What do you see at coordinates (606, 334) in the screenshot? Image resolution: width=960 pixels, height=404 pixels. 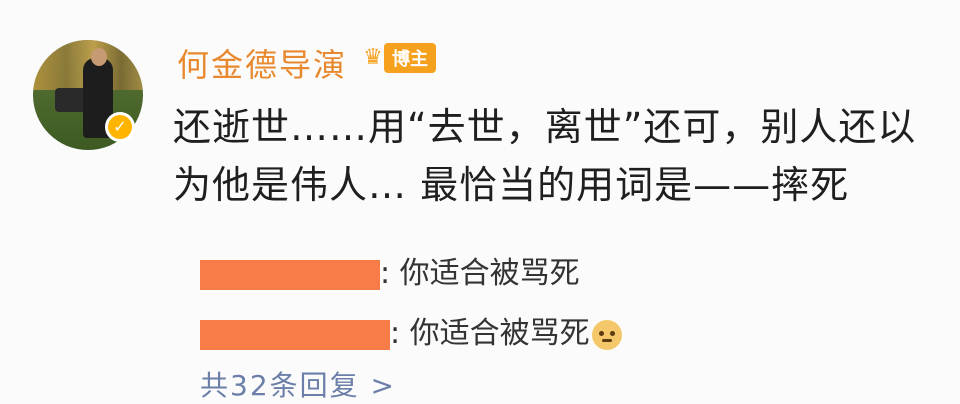 I see `doge-emoji-icon` at bounding box center [606, 334].